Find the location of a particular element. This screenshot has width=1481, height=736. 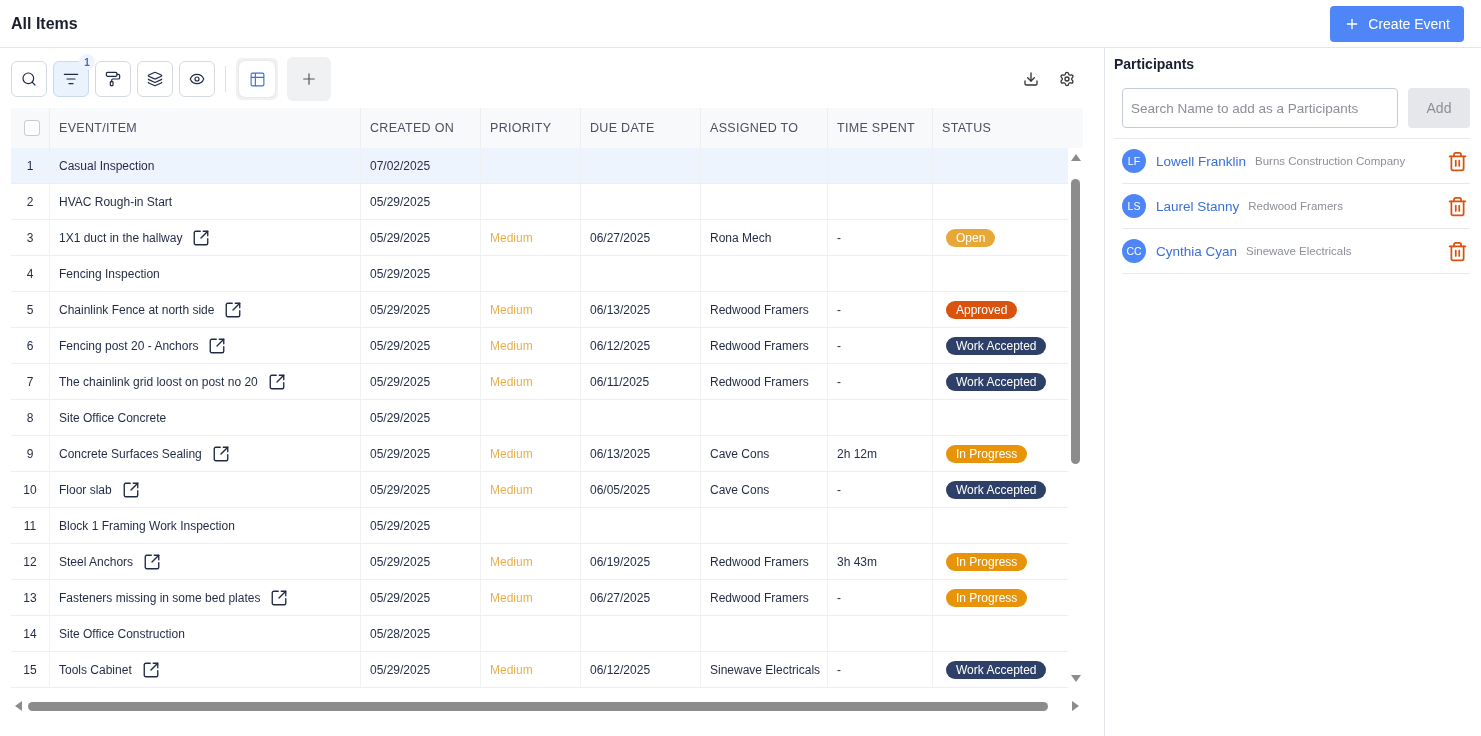

participant-company: Sinewave Electricals is located at coordinates (1299, 251).